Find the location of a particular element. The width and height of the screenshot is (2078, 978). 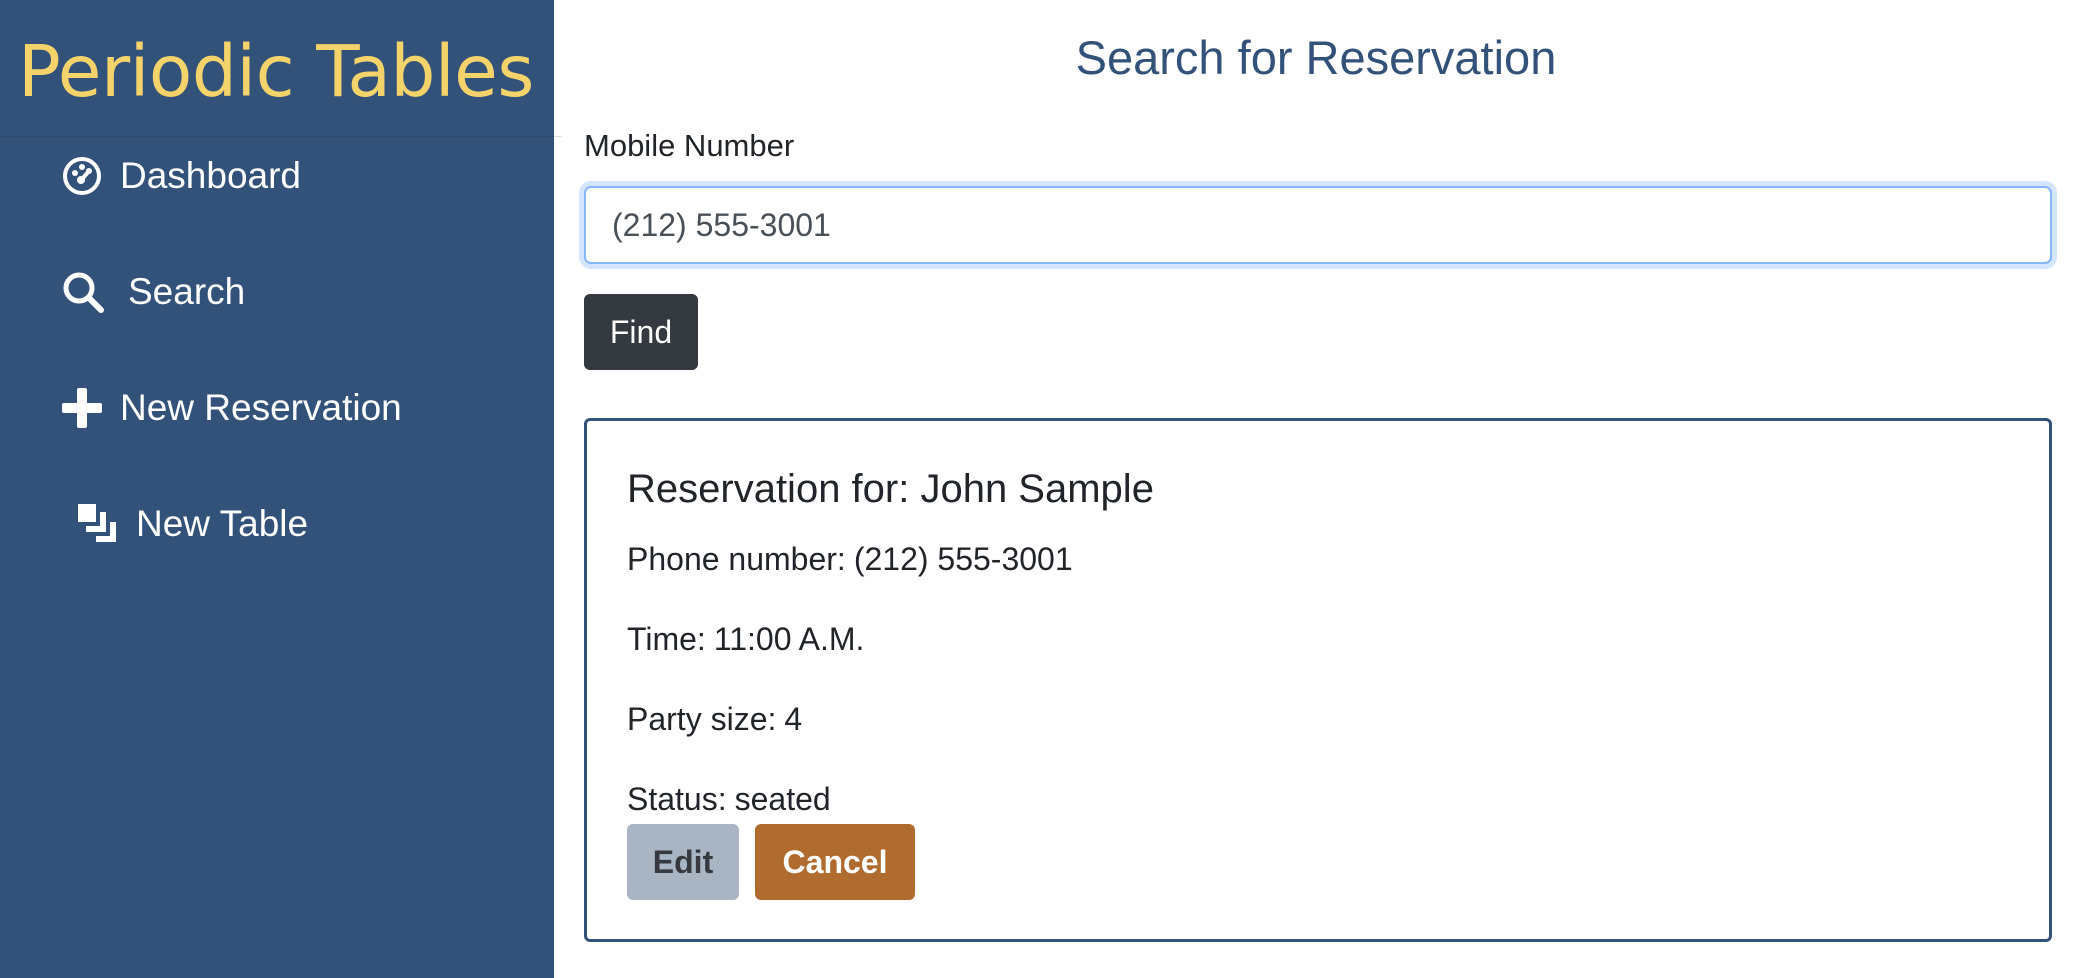

mobile-number-label: Mobile Number is located at coordinates (689, 145).